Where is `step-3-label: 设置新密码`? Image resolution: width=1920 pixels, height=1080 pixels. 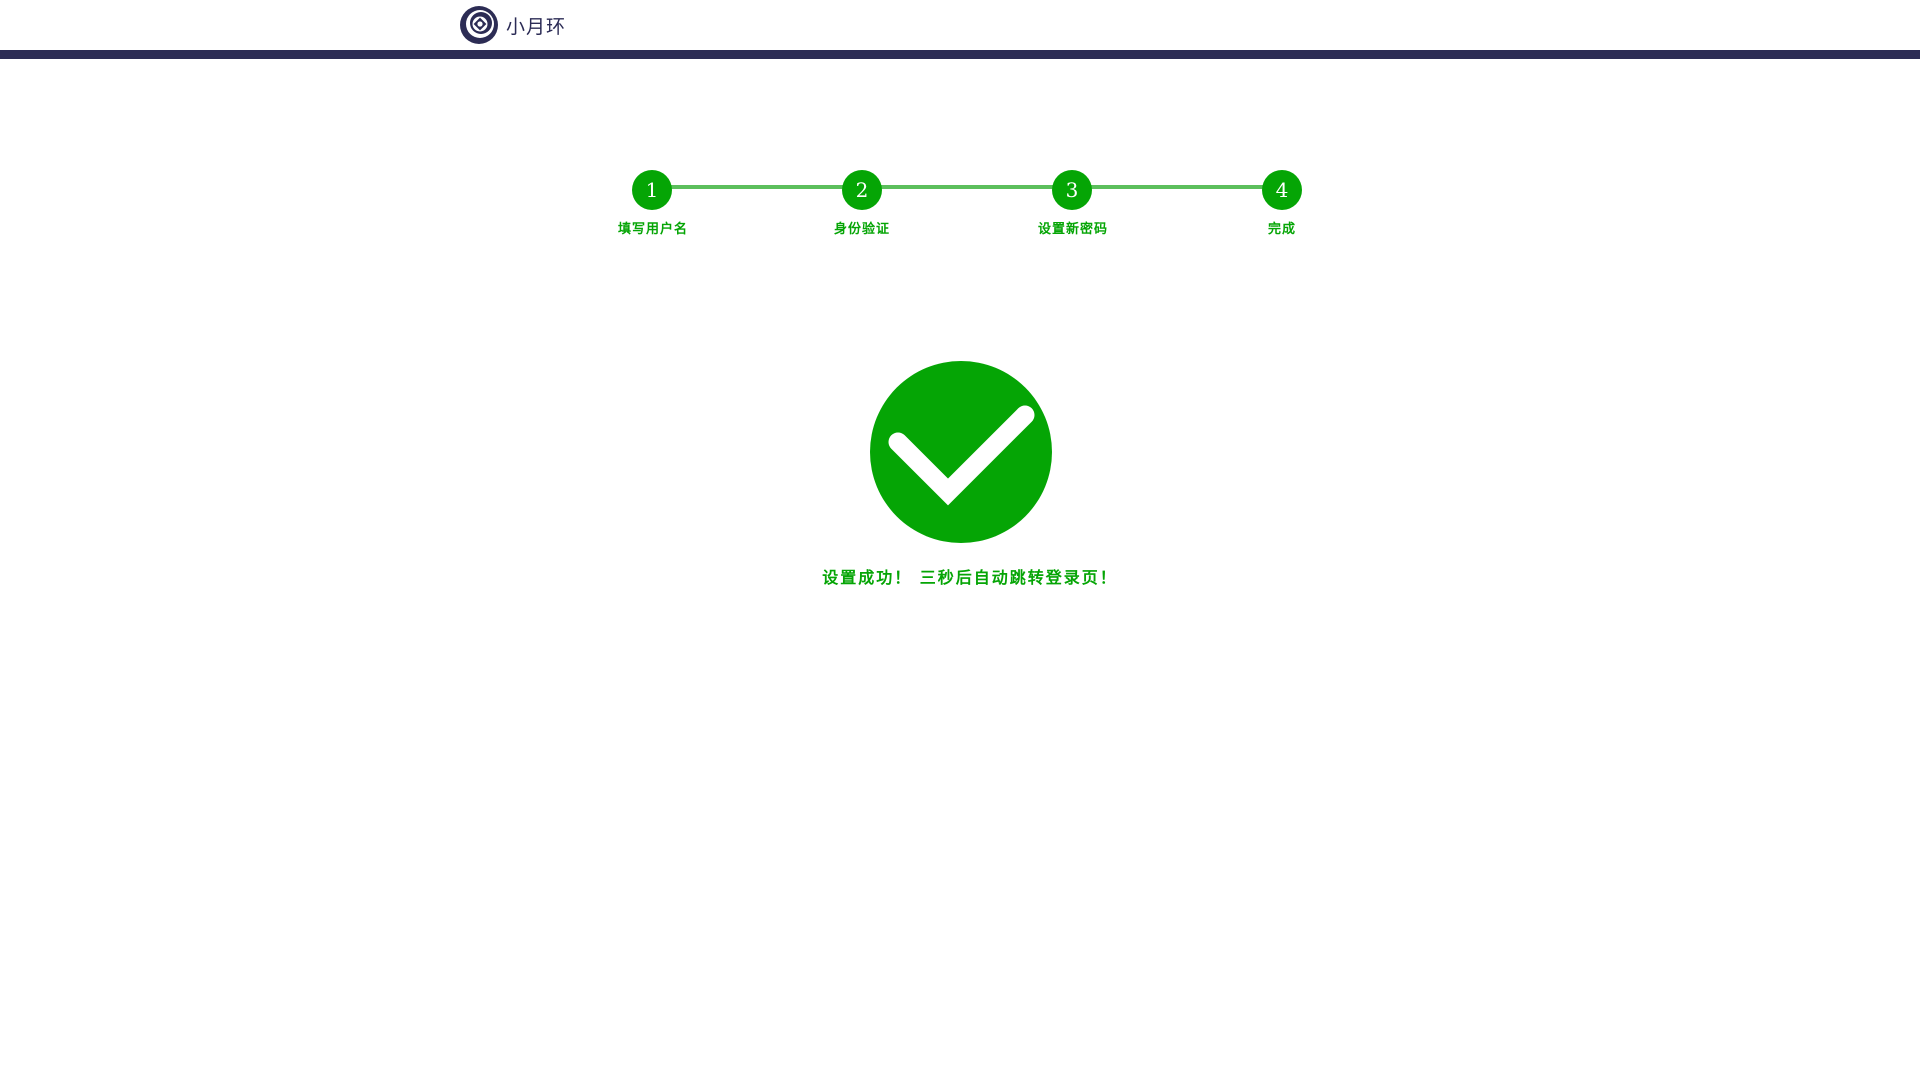 step-3-label: 设置新密码 is located at coordinates (1072, 229).